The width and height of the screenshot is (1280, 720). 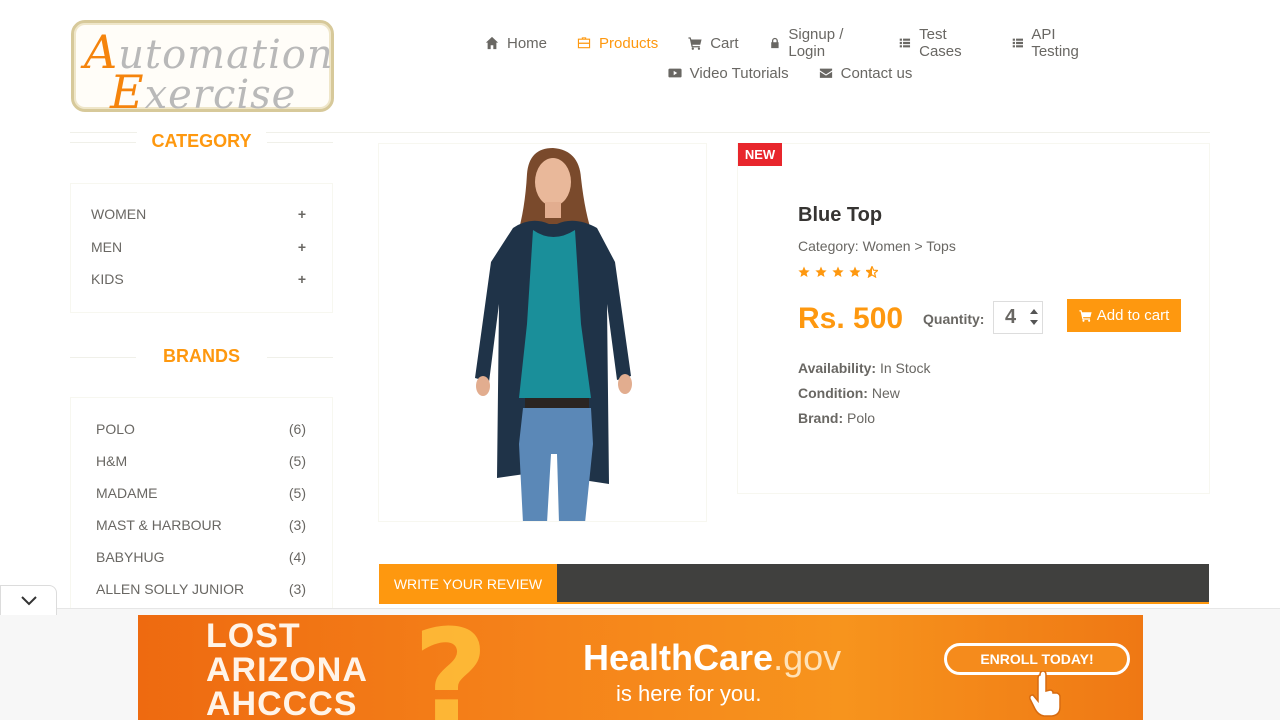 What do you see at coordinates (629, 43) in the screenshot?
I see `nav-products-label: Products` at bounding box center [629, 43].